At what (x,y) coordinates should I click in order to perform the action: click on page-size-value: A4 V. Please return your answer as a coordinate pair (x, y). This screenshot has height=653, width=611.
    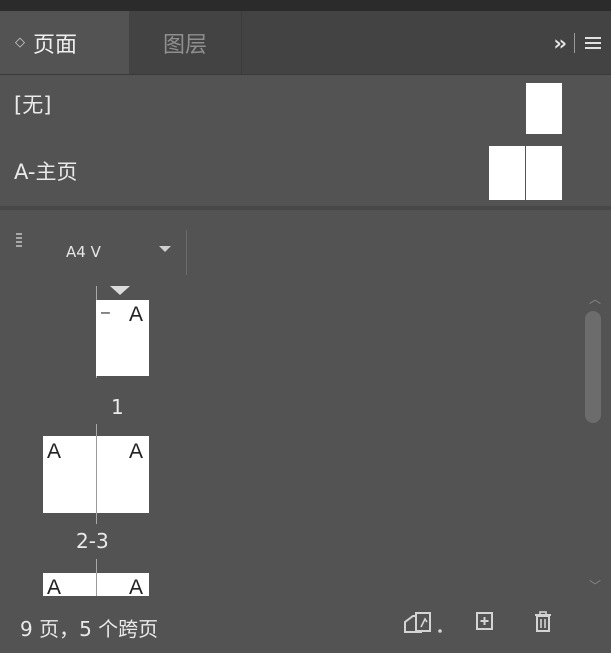
    Looking at the image, I should click on (83, 252).